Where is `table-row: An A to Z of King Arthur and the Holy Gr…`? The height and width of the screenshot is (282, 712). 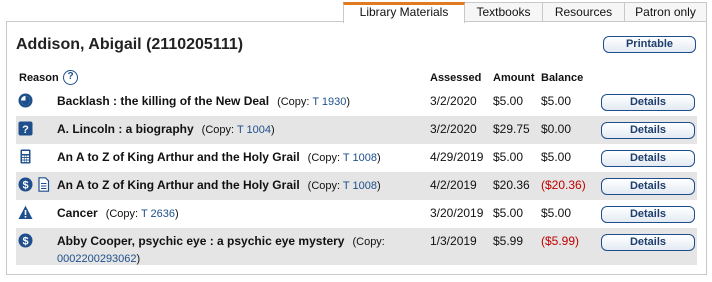
table-row: An A to Z of King Arthur and the Holy Gr… is located at coordinates (356, 158).